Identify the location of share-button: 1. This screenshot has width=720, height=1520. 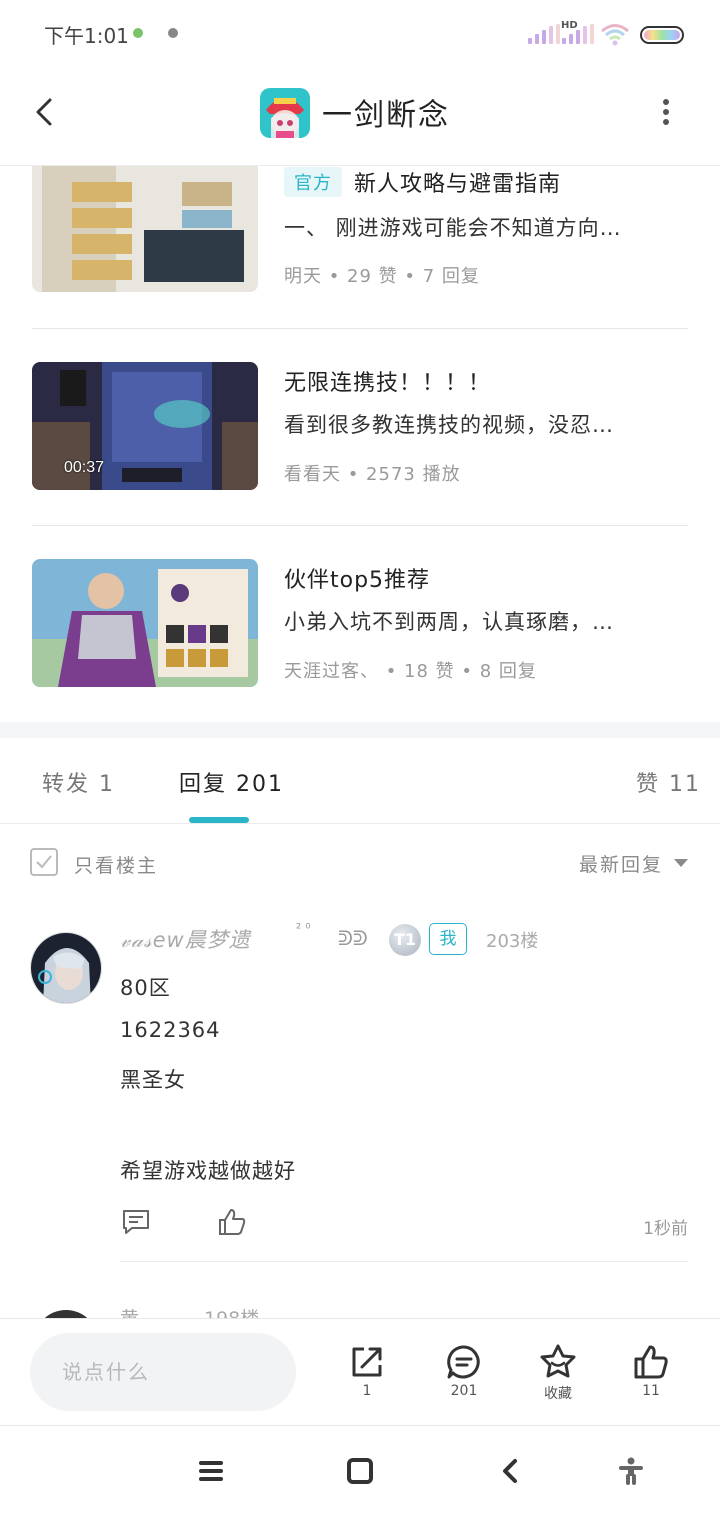
(367, 1371).